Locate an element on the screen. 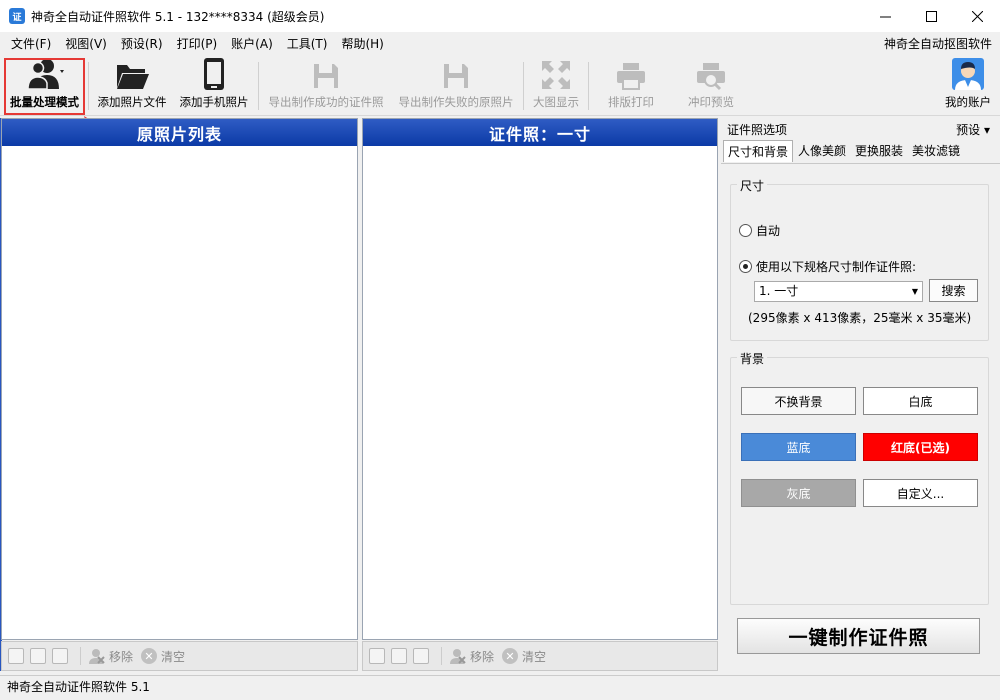 The height and width of the screenshot is (700, 1000). id-photo-title: 证件照：一寸 is located at coordinates (540, 132).